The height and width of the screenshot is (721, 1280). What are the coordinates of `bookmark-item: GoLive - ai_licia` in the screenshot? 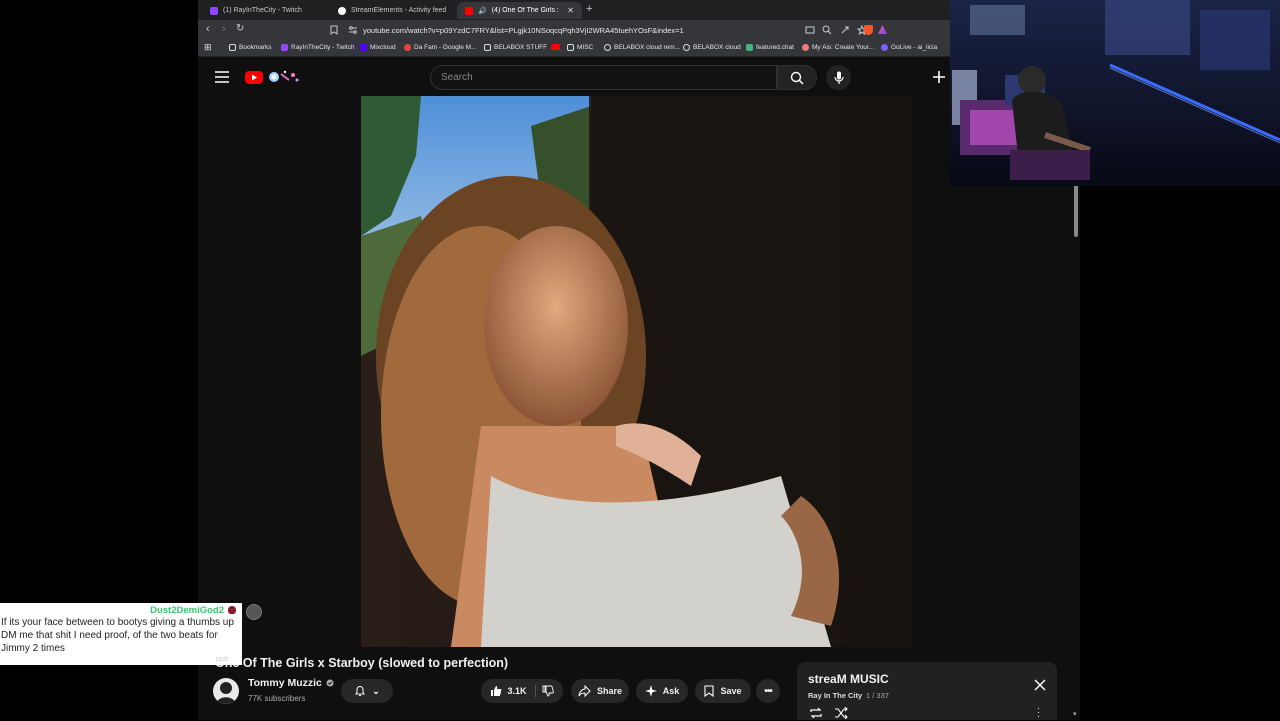 It's located at (909, 47).